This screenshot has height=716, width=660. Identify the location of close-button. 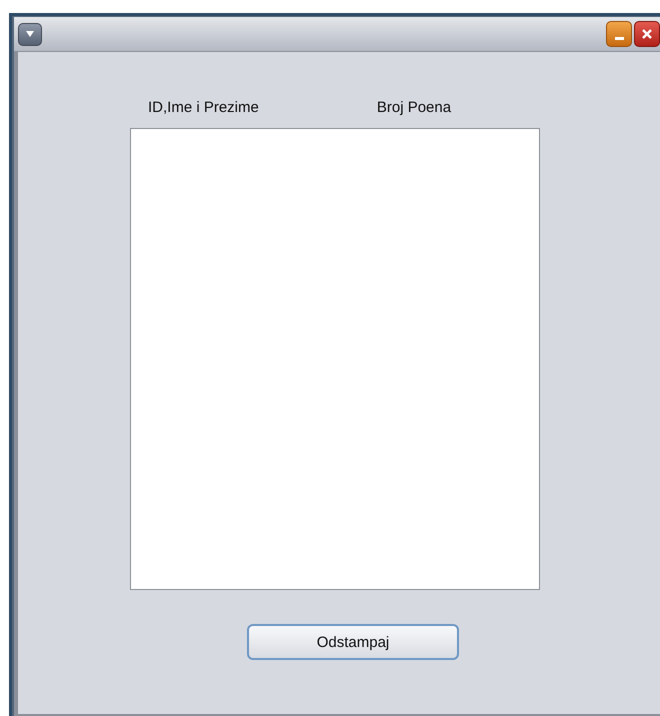
(647, 34).